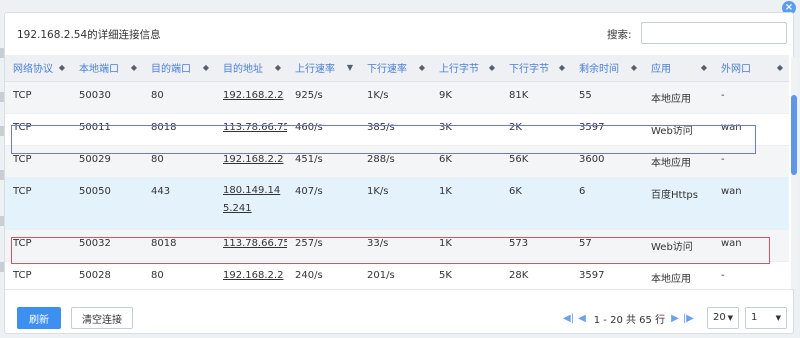  Describe the element at coordinates (607, 245) in the screenshot. I see `cell-remaining: 57` at that location.